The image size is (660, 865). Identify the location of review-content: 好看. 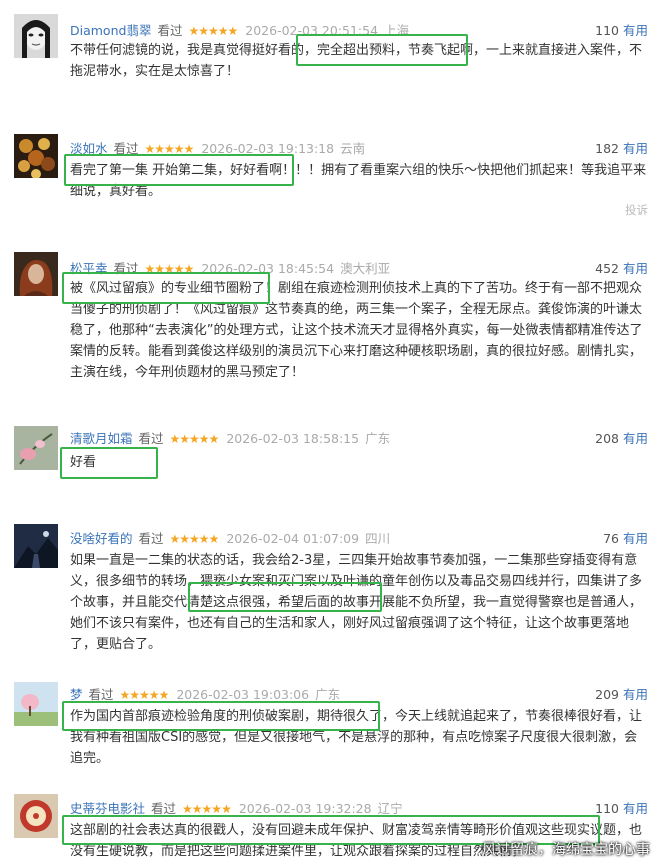
(83, 462).